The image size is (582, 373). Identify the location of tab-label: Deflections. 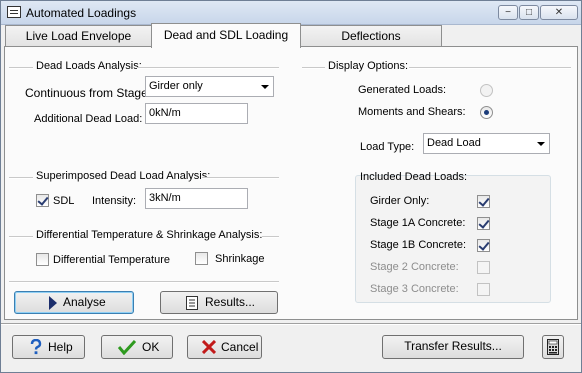
(371, 36).